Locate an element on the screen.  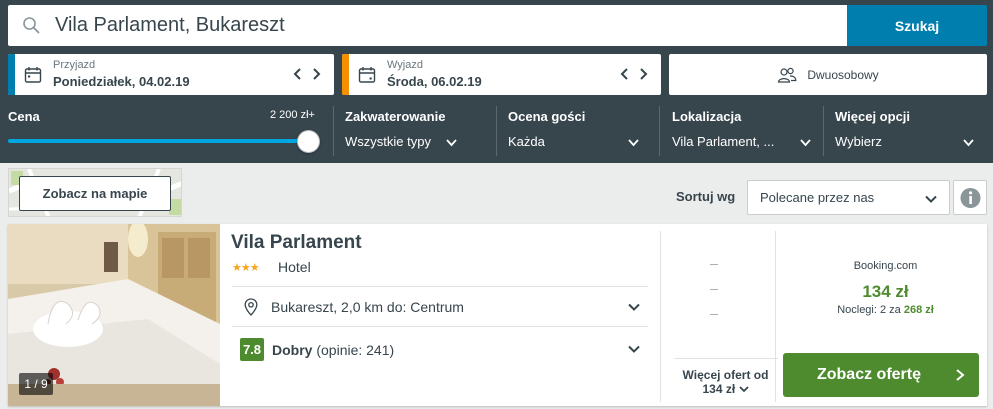
checkout-accent is located at coordinates (345, 74).